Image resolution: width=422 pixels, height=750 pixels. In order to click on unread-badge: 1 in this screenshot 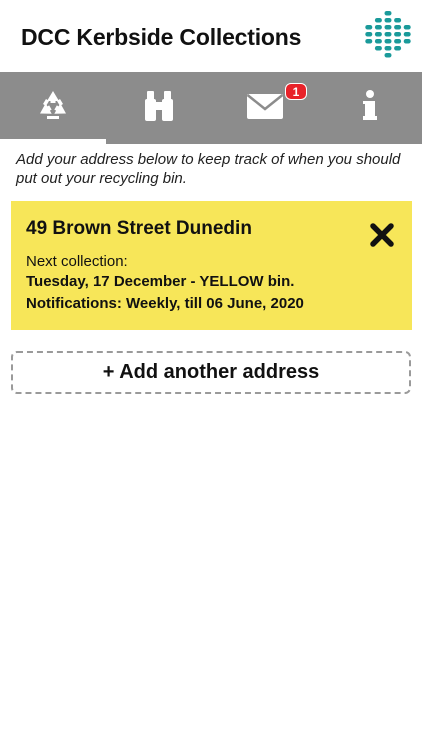, I will do `click(296, 91)`.